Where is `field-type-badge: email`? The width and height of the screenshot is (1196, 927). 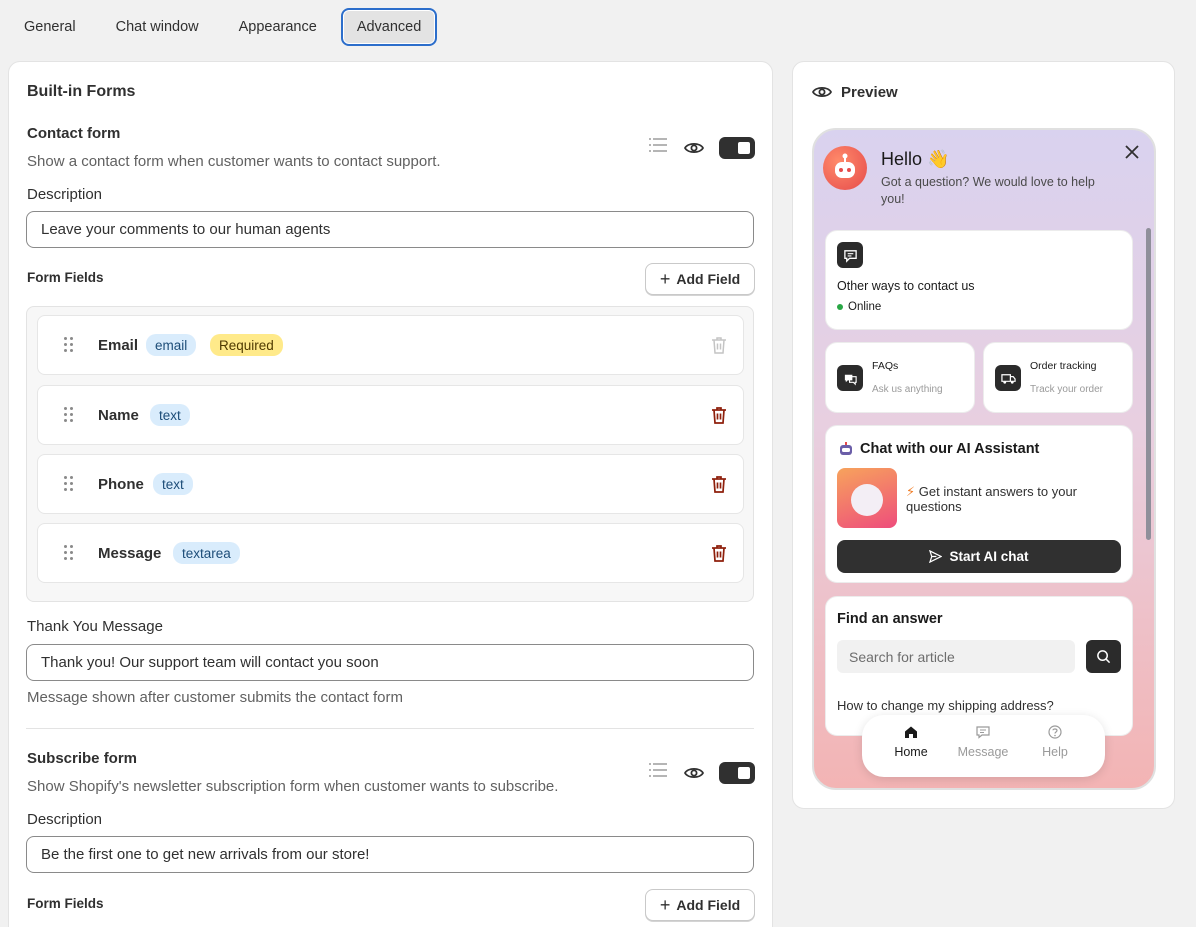
field-type-badge: email is located at coordinates (171, 345).